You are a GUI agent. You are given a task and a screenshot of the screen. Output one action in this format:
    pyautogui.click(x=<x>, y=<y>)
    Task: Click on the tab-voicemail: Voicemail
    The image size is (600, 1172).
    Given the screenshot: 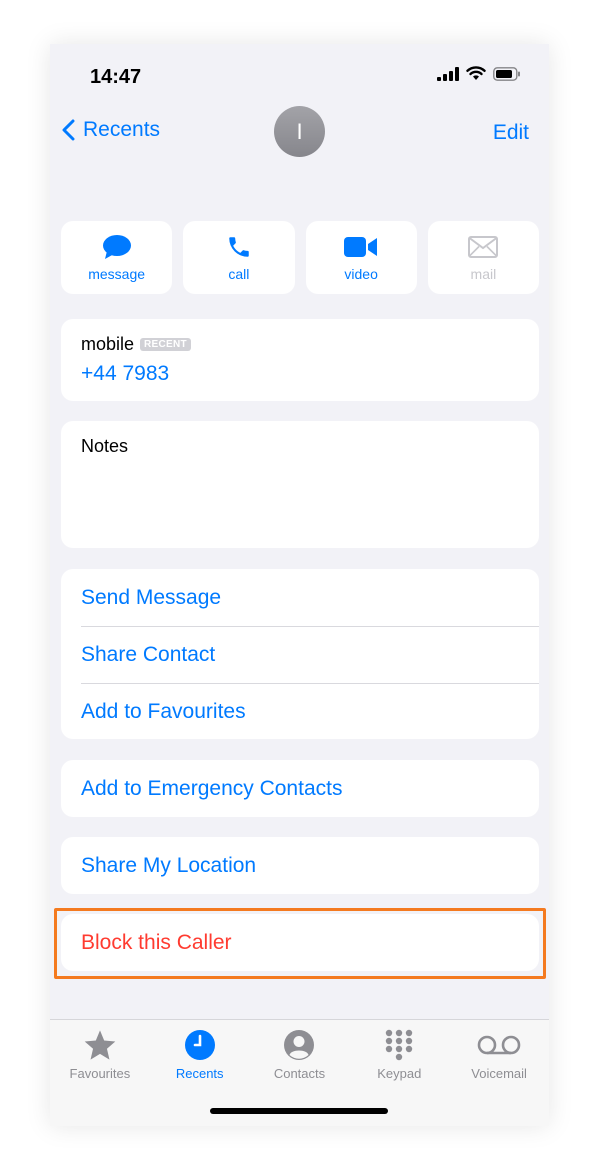 What is the action you would take?
    pyautogui.click(x=499, y=1055)
    